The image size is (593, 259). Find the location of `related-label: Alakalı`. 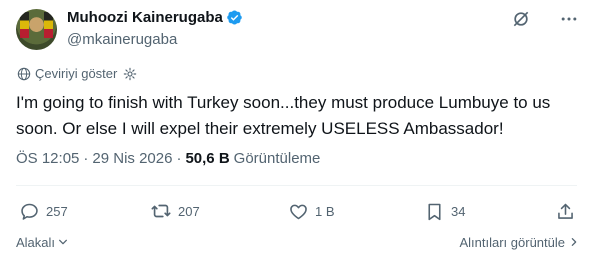

related-label: Alakalı is located at coordinates (36, 242).